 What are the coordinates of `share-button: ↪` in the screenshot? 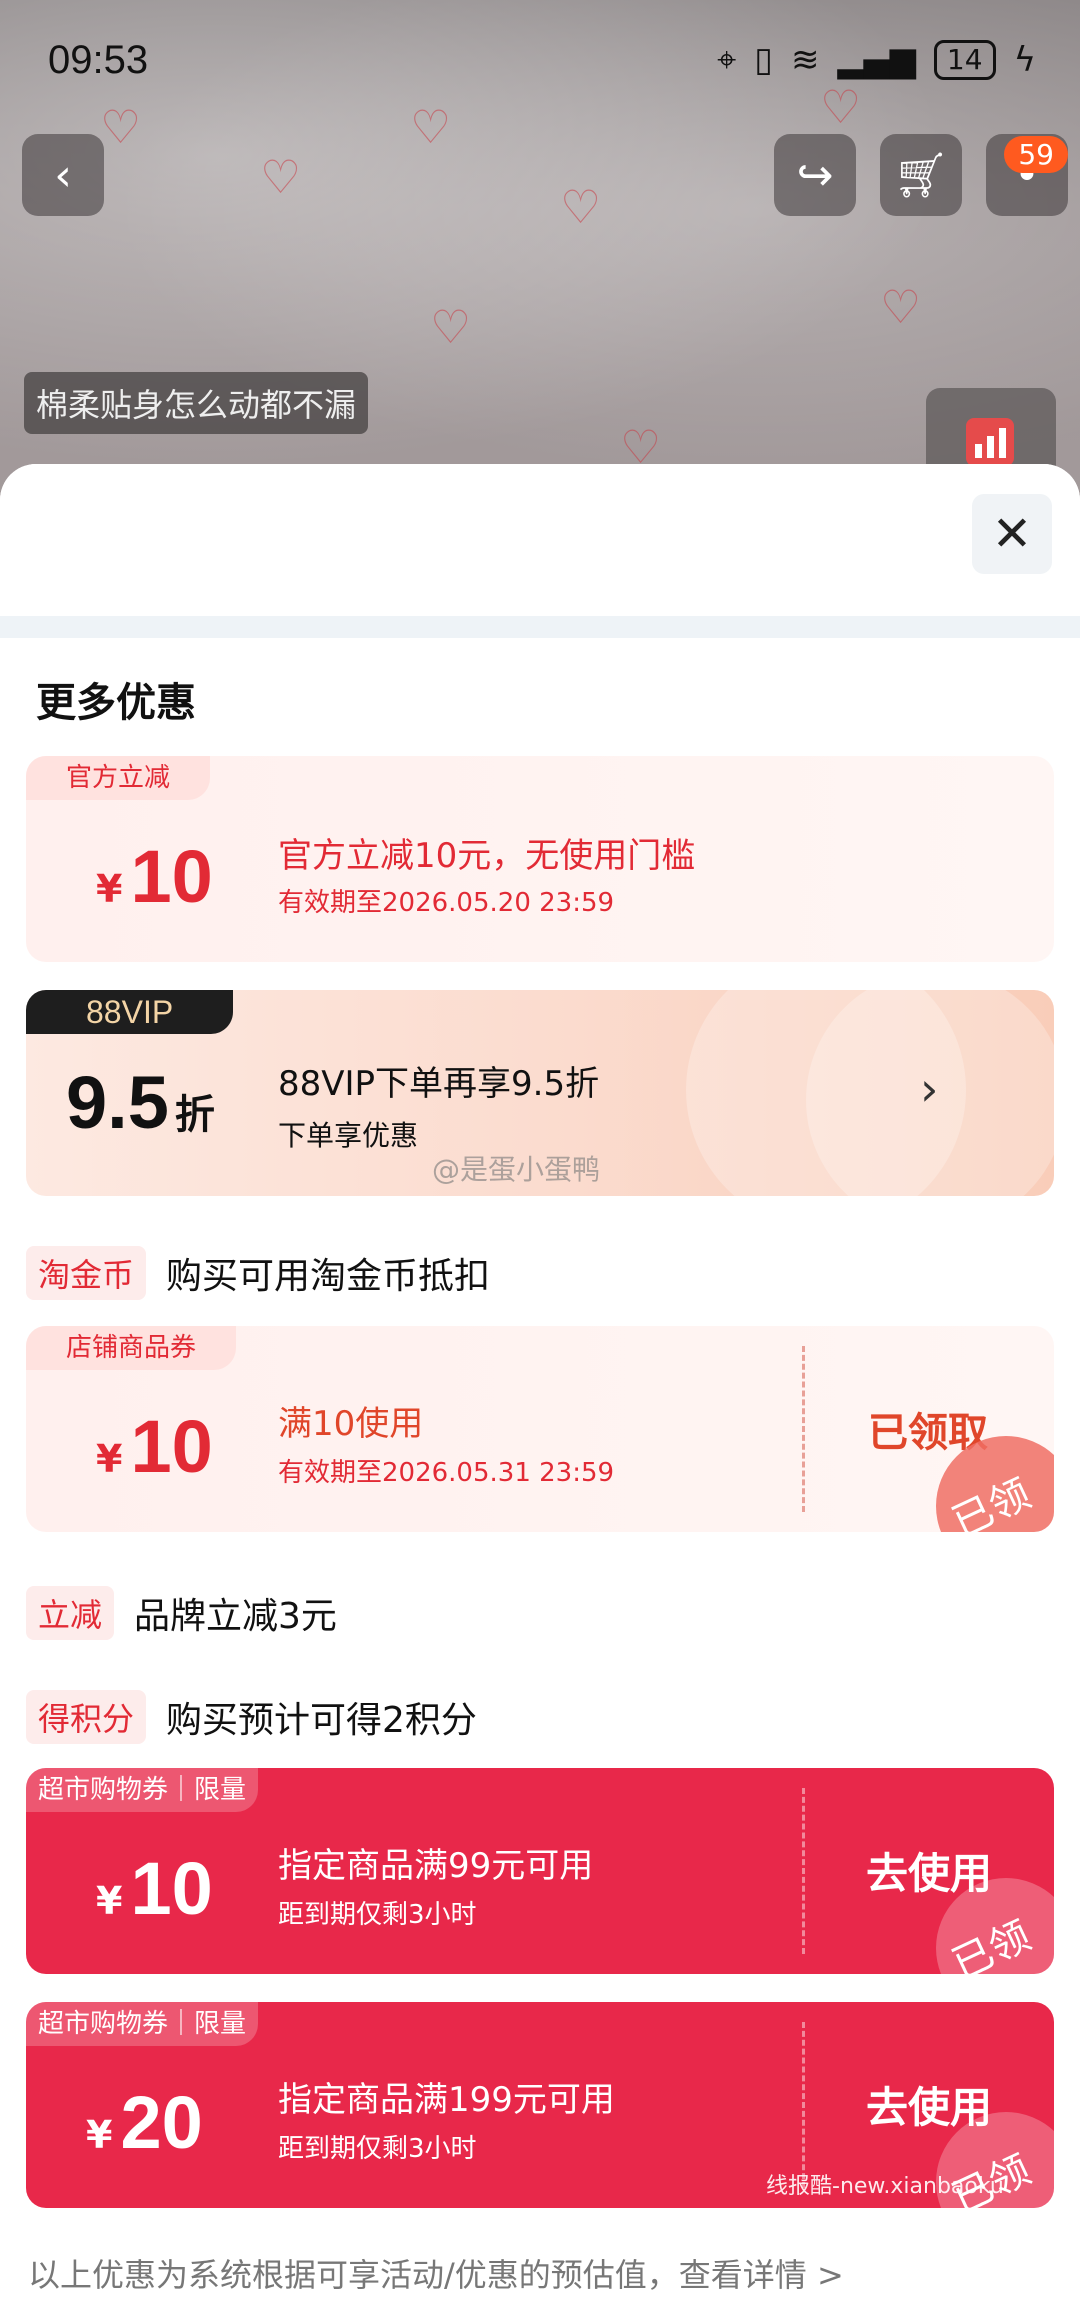 It's located at (815, 175).